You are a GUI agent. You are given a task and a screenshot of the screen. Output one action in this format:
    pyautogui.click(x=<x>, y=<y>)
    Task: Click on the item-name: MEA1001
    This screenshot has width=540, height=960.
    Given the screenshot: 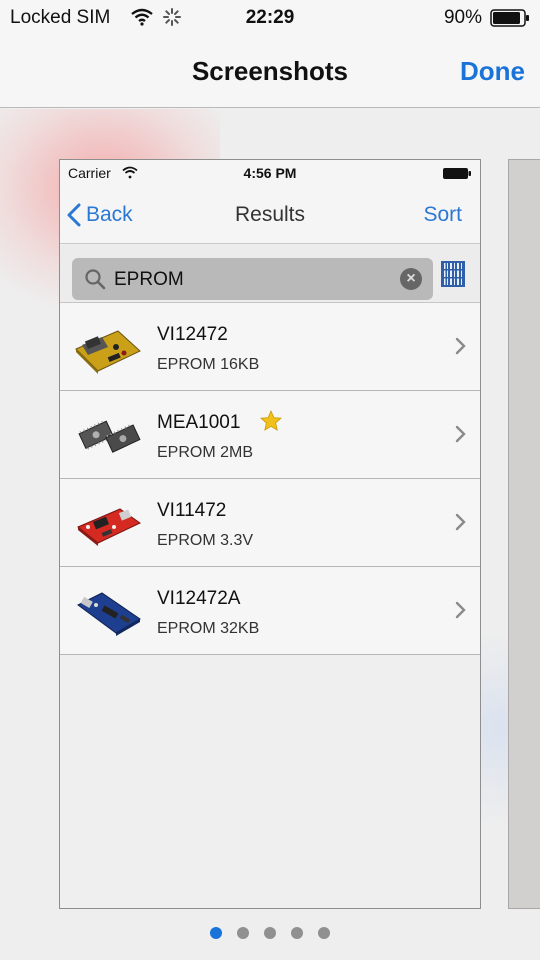 What is the action you would take?
    pyautogui.click(x=199, y=422)
    